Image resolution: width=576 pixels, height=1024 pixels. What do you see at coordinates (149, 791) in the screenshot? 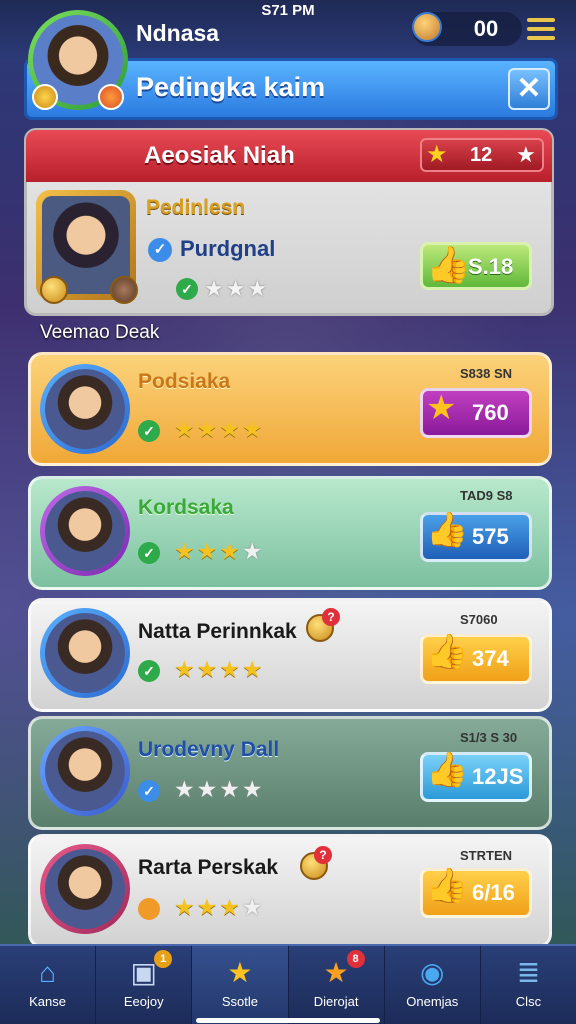
I see `blue-check-icon: ✓` at bounding box center [149, 791].